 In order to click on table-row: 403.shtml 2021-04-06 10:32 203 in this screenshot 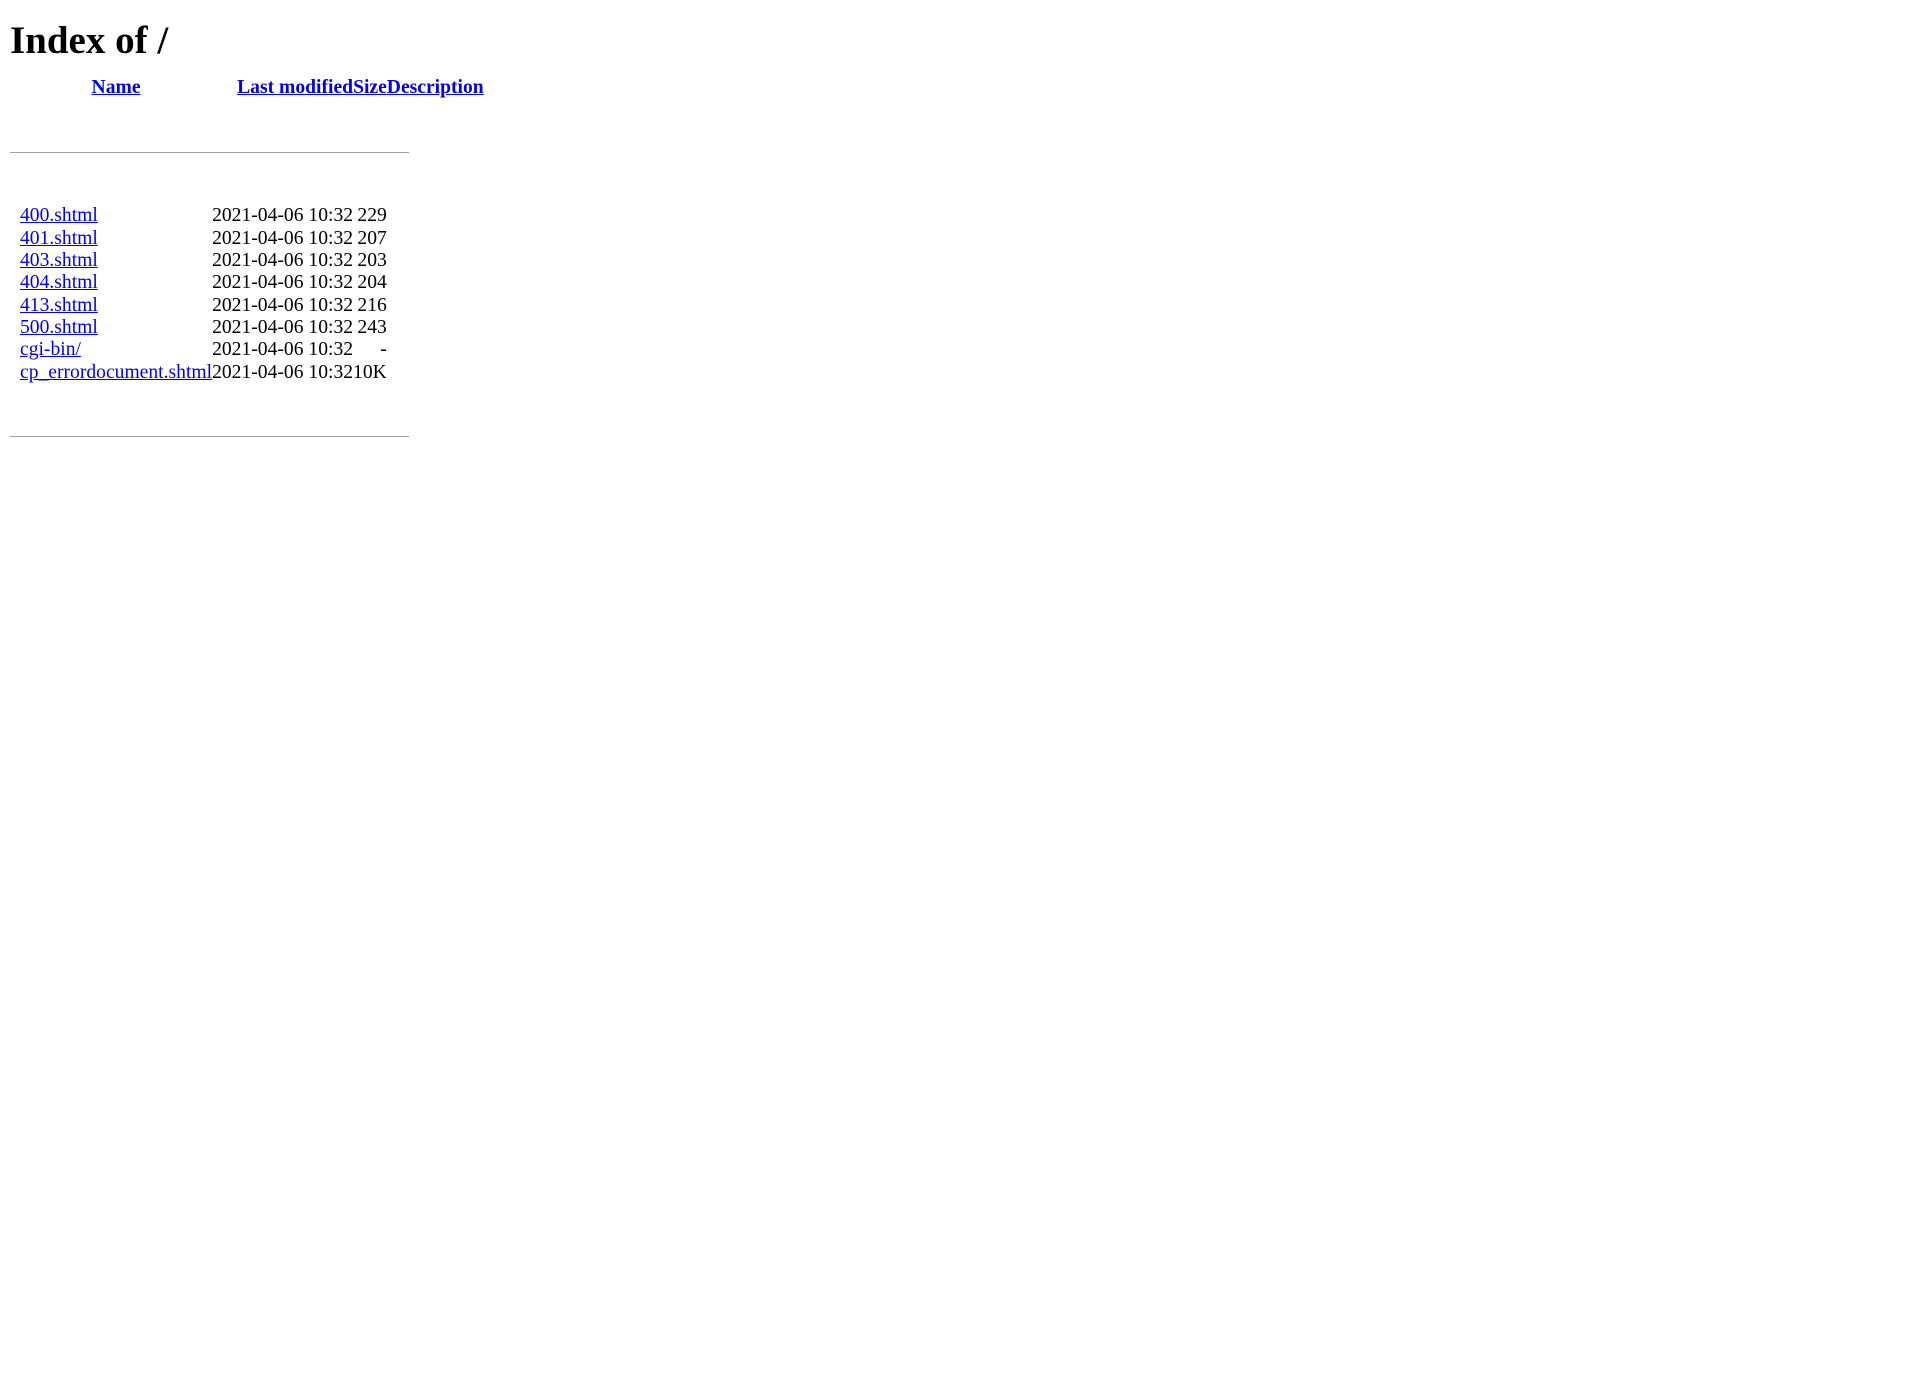, I will do `click(247, 261)`.